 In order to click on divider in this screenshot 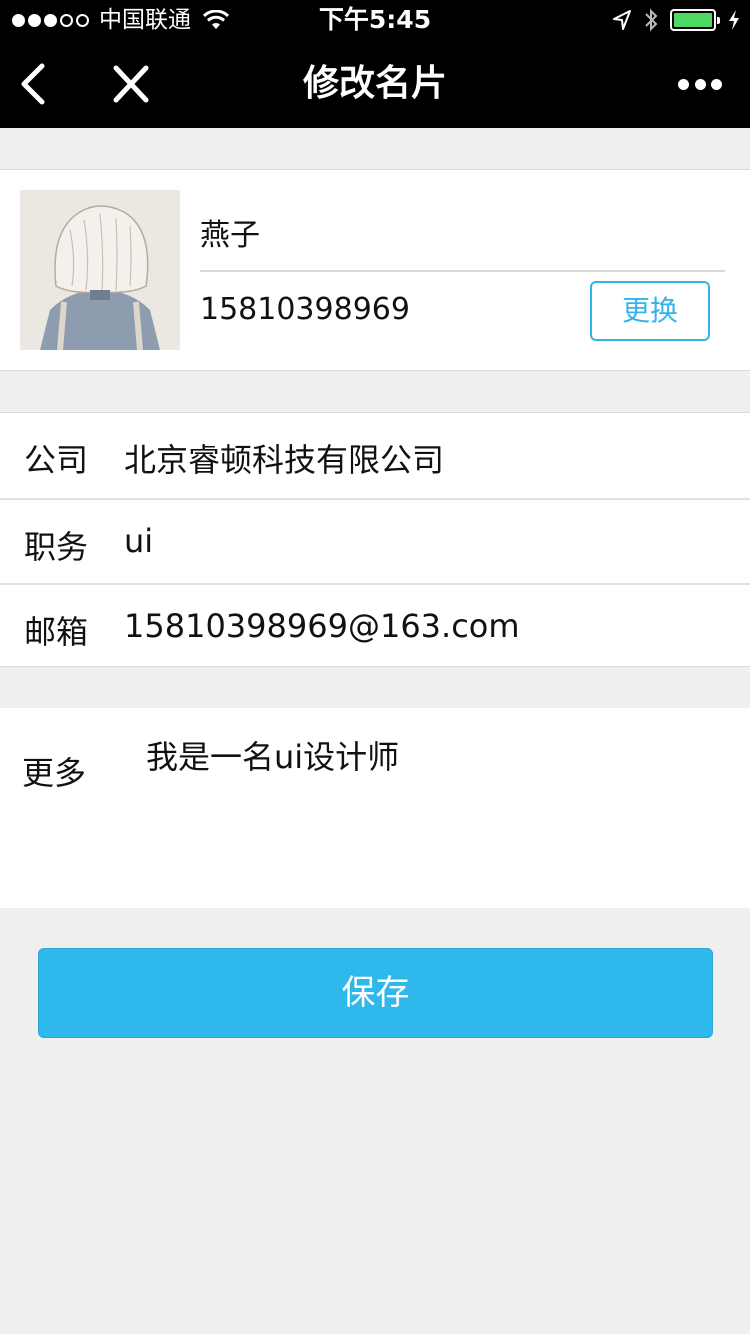, I will do `click(462, 271)`.